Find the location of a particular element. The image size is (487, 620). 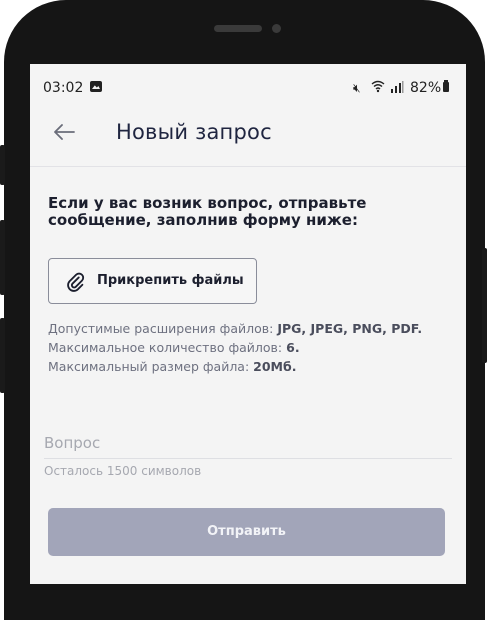

signal-icon is located at coordinates (397, 87).